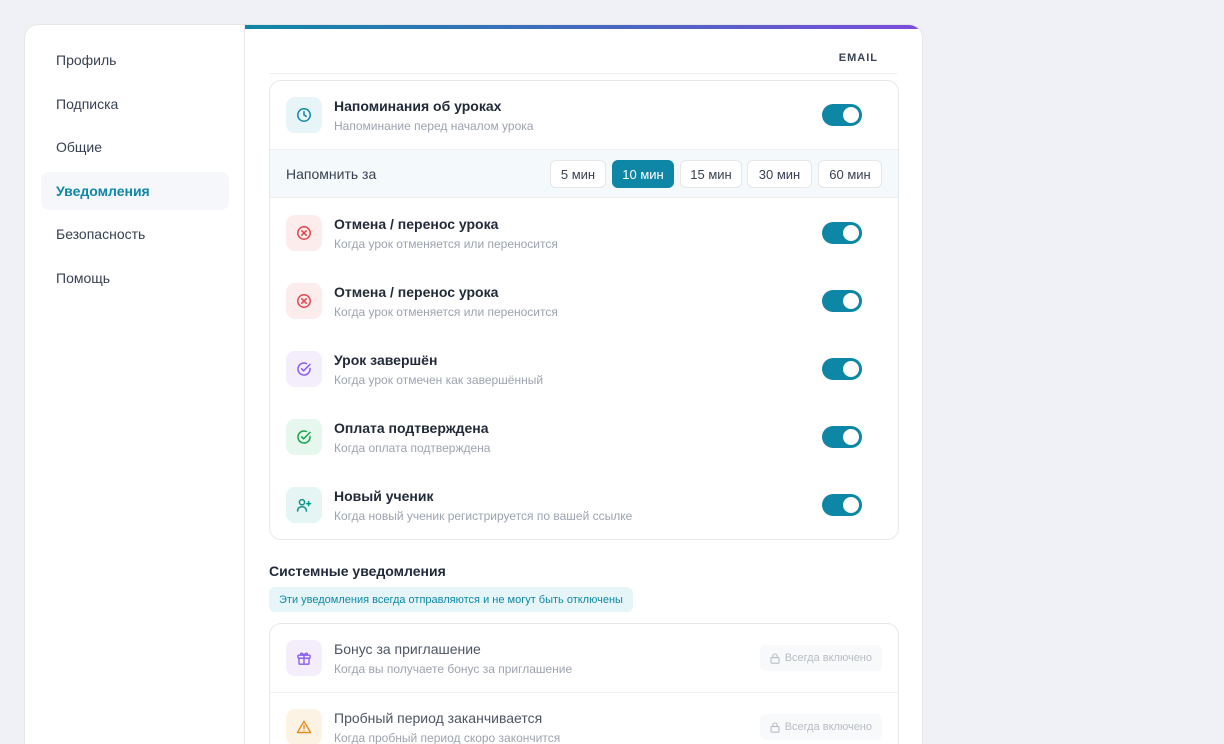 This screenshot has width=1224, height=744. I want to click on sidebar-item-label: Общие, so click(79, 147).